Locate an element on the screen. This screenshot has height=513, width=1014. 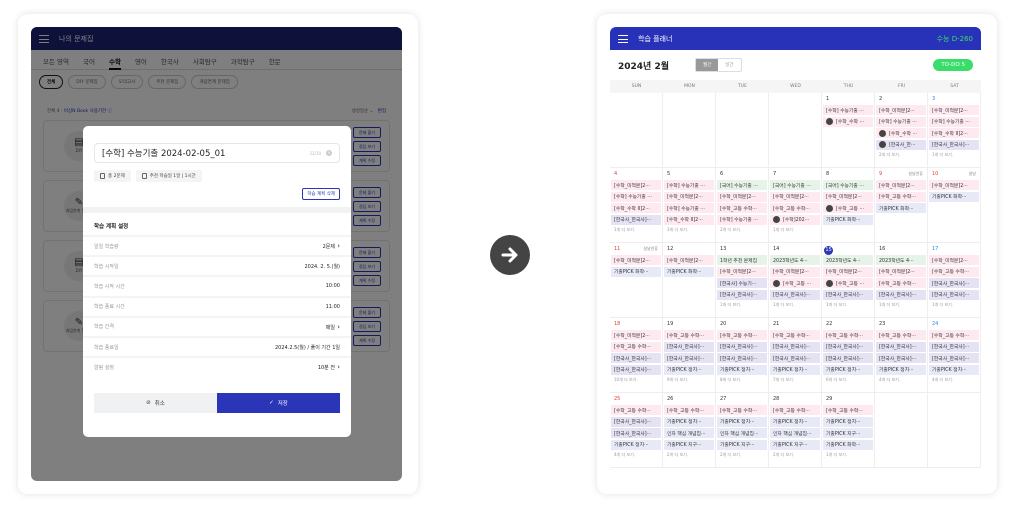
calendar-event: [수학]202··· is located at coordinates (795, 219).